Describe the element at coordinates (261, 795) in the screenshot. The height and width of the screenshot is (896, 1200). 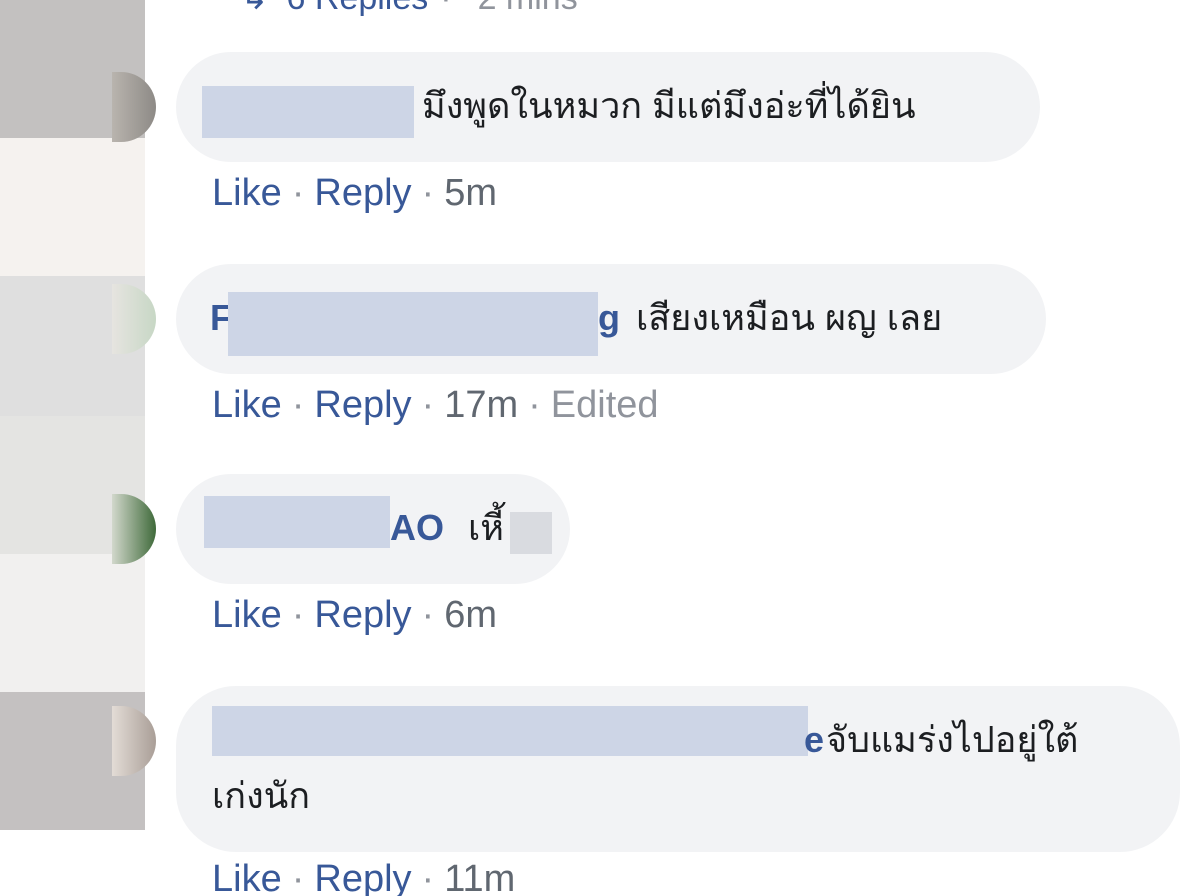
I see `comment-text-line2: เก่งนัก` at that location.